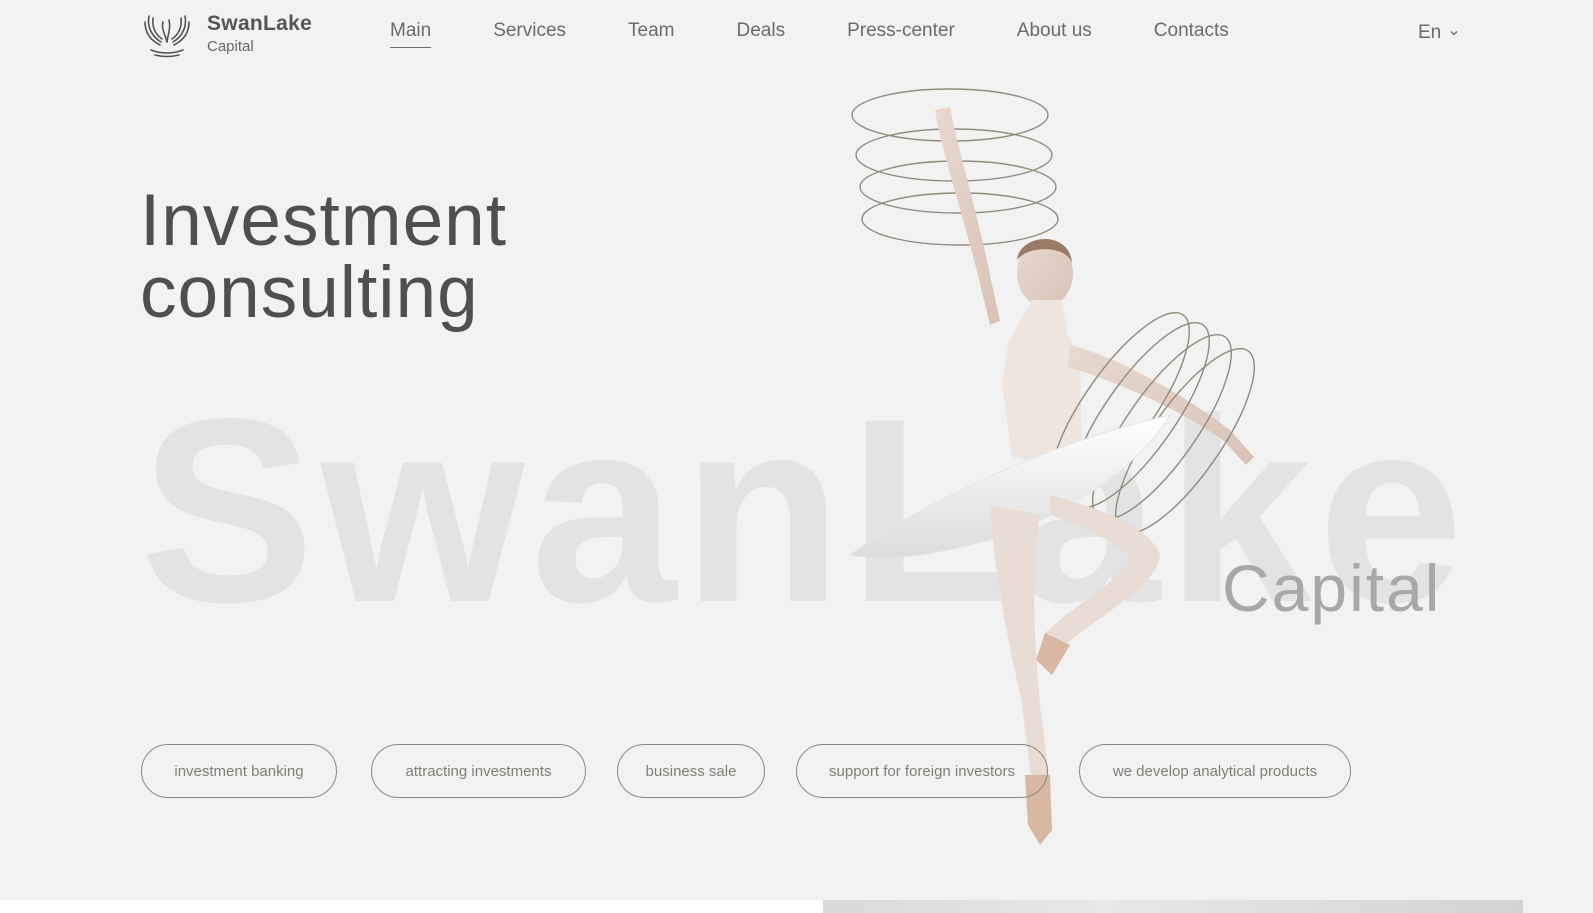 The height and width of the screenshot is (913, 1593). Describe the element at coordinates (922, 771) in the screenshot. I see `service-pill-support-foreign-investors: support for foreign investors` at that location.